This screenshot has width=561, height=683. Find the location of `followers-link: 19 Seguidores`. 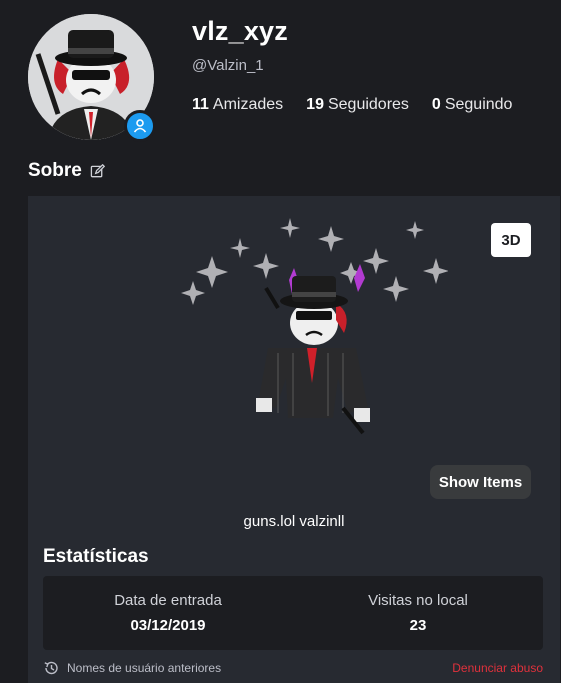

followers-link: 19 Seguidores is located at coordinates (357, 105).